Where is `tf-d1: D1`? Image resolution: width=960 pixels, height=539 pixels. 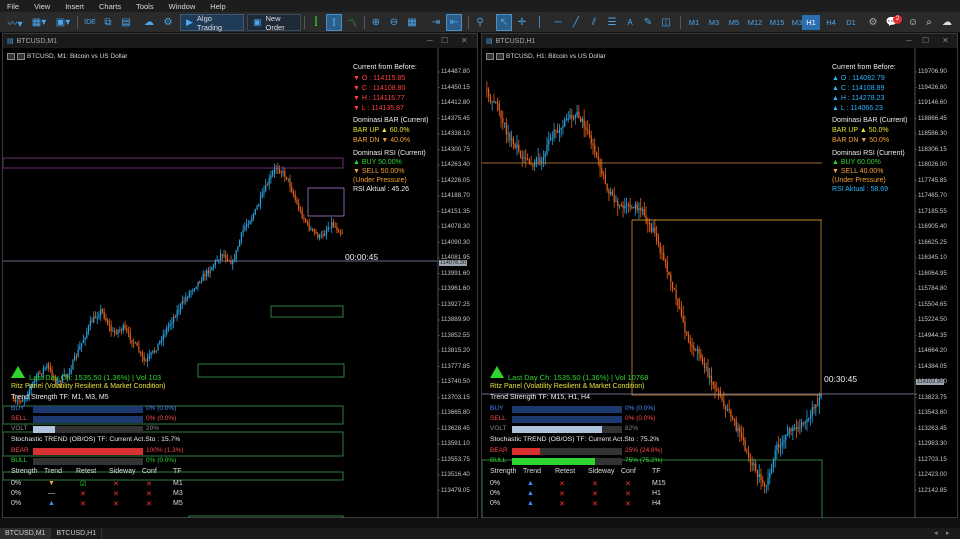 tf-d1: D1 is located at coordinates (851, 22).